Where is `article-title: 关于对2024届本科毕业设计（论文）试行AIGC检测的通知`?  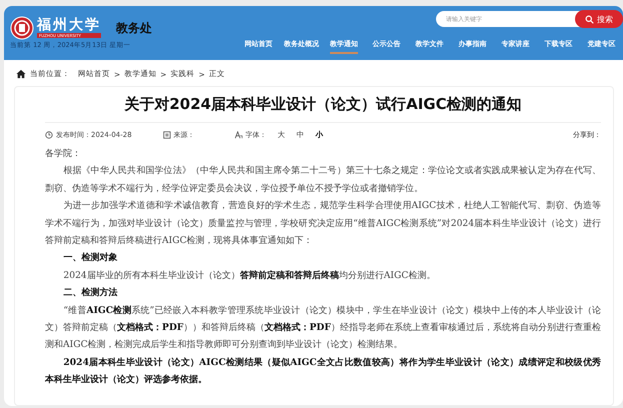
article-title: 关于对2024届本科毕业设计（论文）试行AIGC检测的通知 is located at coordinates (323, 107).